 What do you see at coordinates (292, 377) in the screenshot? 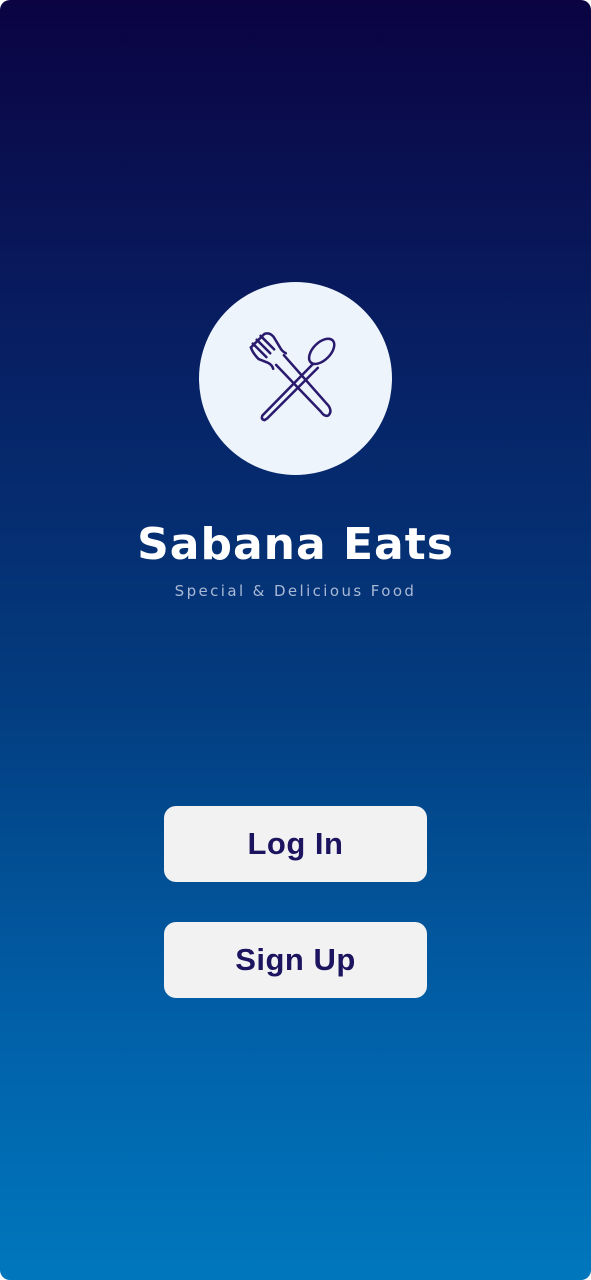
I see `fork-and-spoon-icon` at bounding box center [292, 377].